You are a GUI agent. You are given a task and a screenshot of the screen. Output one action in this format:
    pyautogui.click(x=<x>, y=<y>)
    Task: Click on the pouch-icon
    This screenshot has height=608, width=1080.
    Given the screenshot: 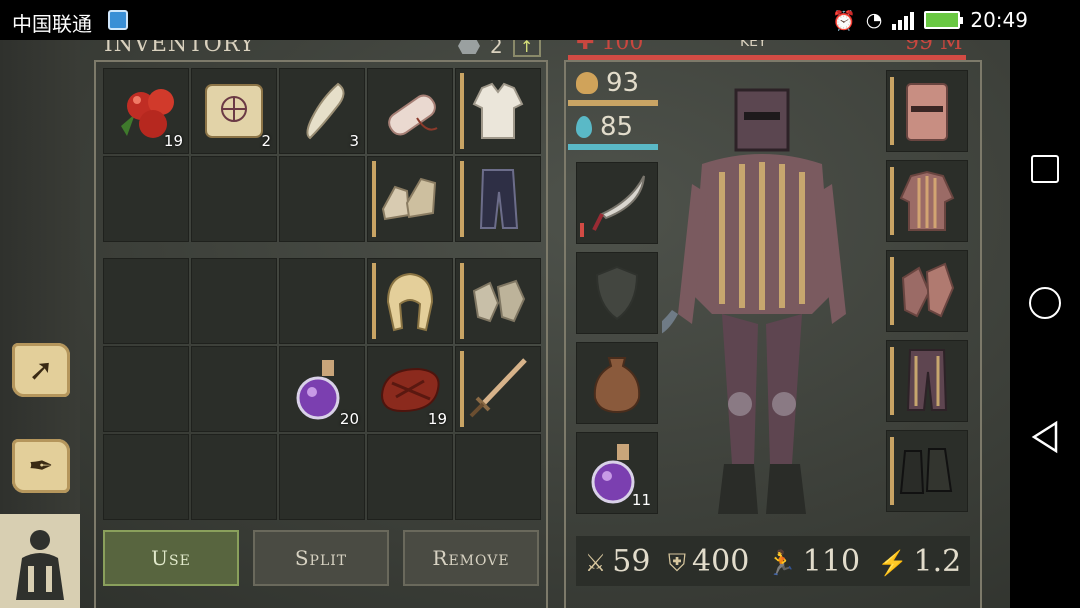 What is the action you would take?
    pyautogui.click(x=617, y=385)
    